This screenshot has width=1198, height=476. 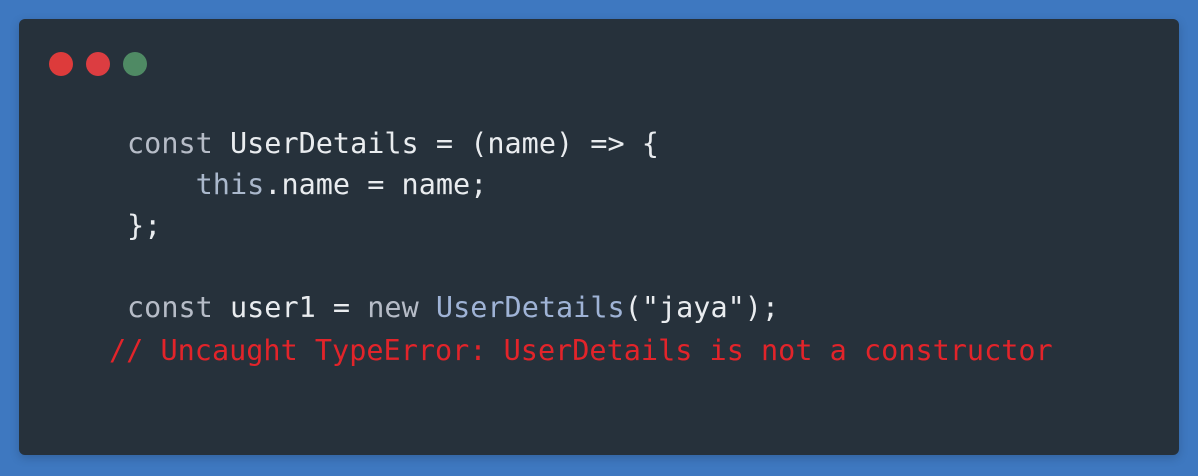 I want to click on keyword-this: this, so click(x=230, y=184).